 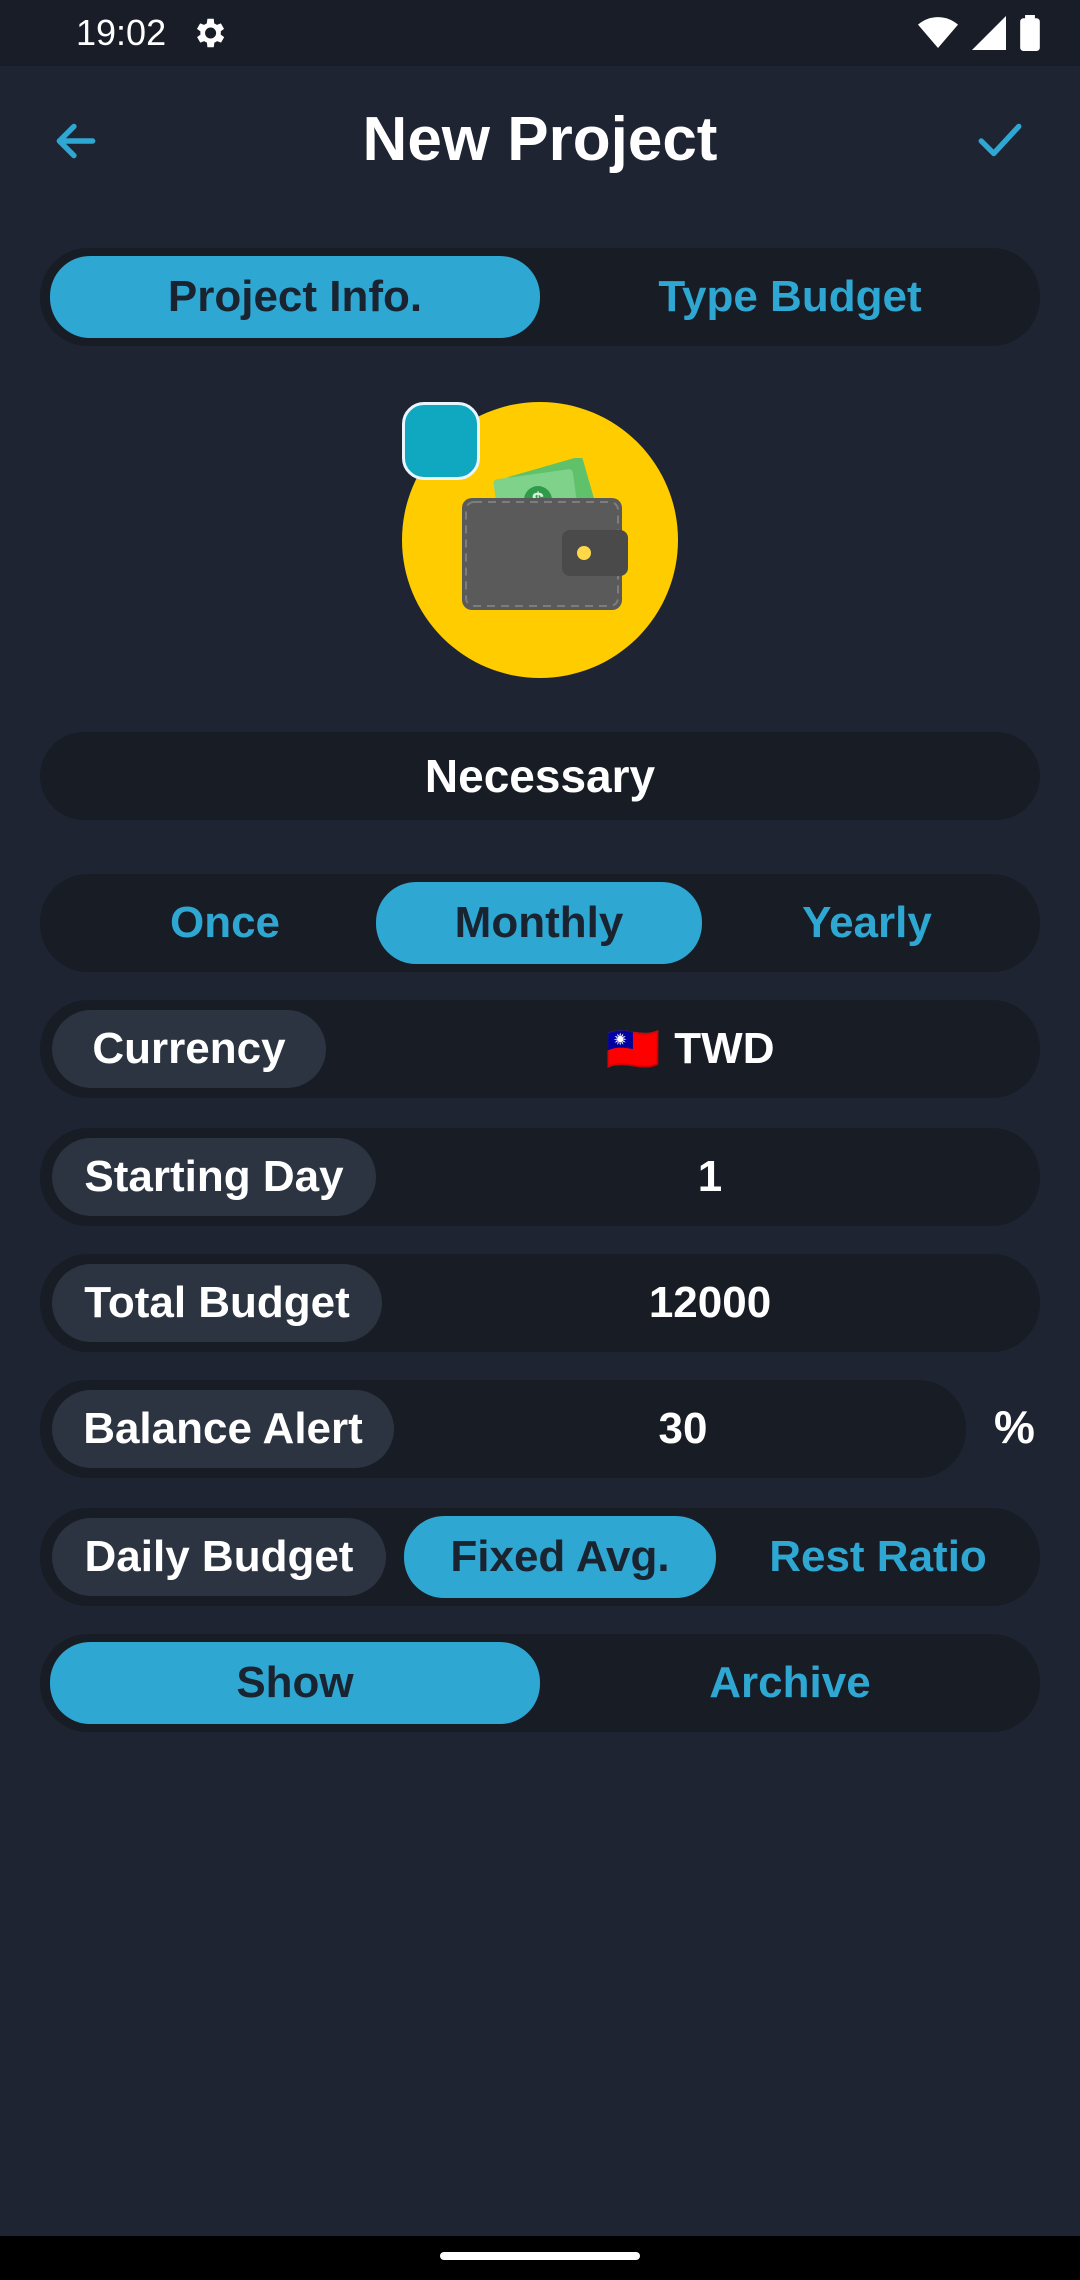 I want to click on currency-code: TWD, so click(x=724, y=1048).